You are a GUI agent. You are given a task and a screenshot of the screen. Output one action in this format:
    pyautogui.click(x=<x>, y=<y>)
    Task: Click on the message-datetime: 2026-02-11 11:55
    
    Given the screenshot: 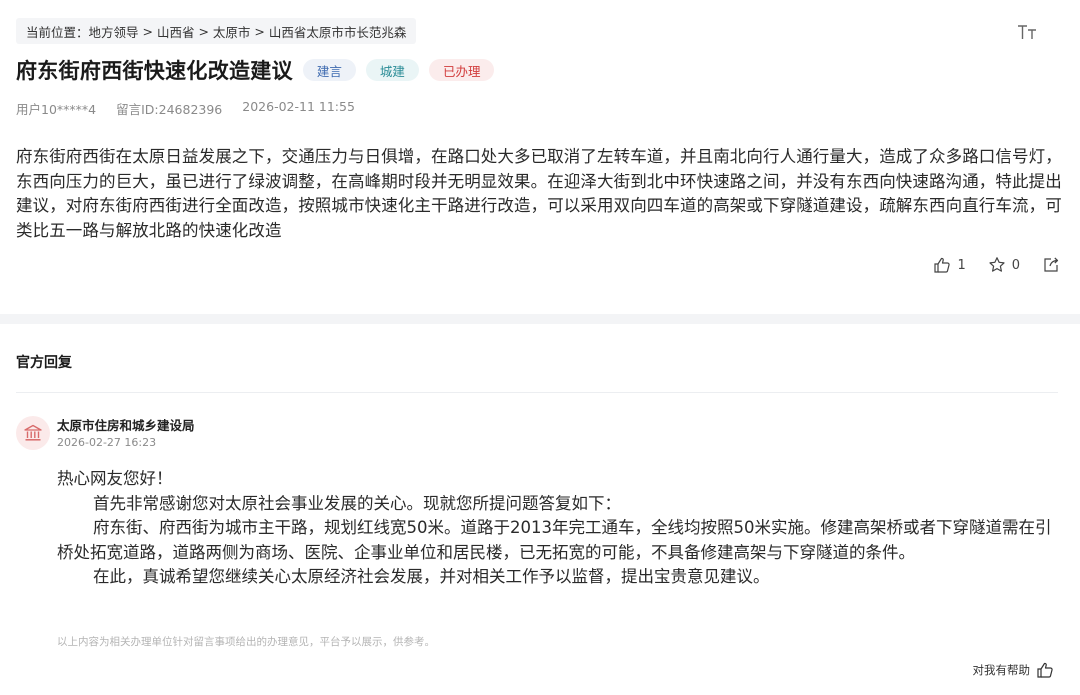 What is the action you would take?
    pyautogui.click(x=298, y=106)
    